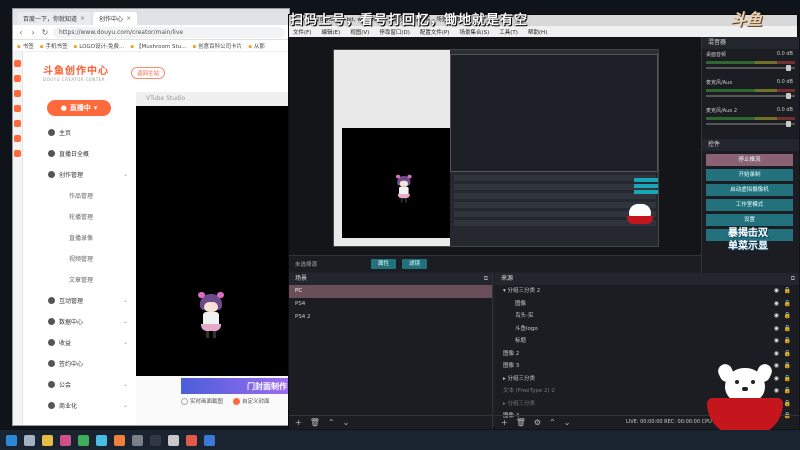  Describe the element at coordinates (79, 258) in the screenshot. I see `nav-item: 视频管理` at that location.